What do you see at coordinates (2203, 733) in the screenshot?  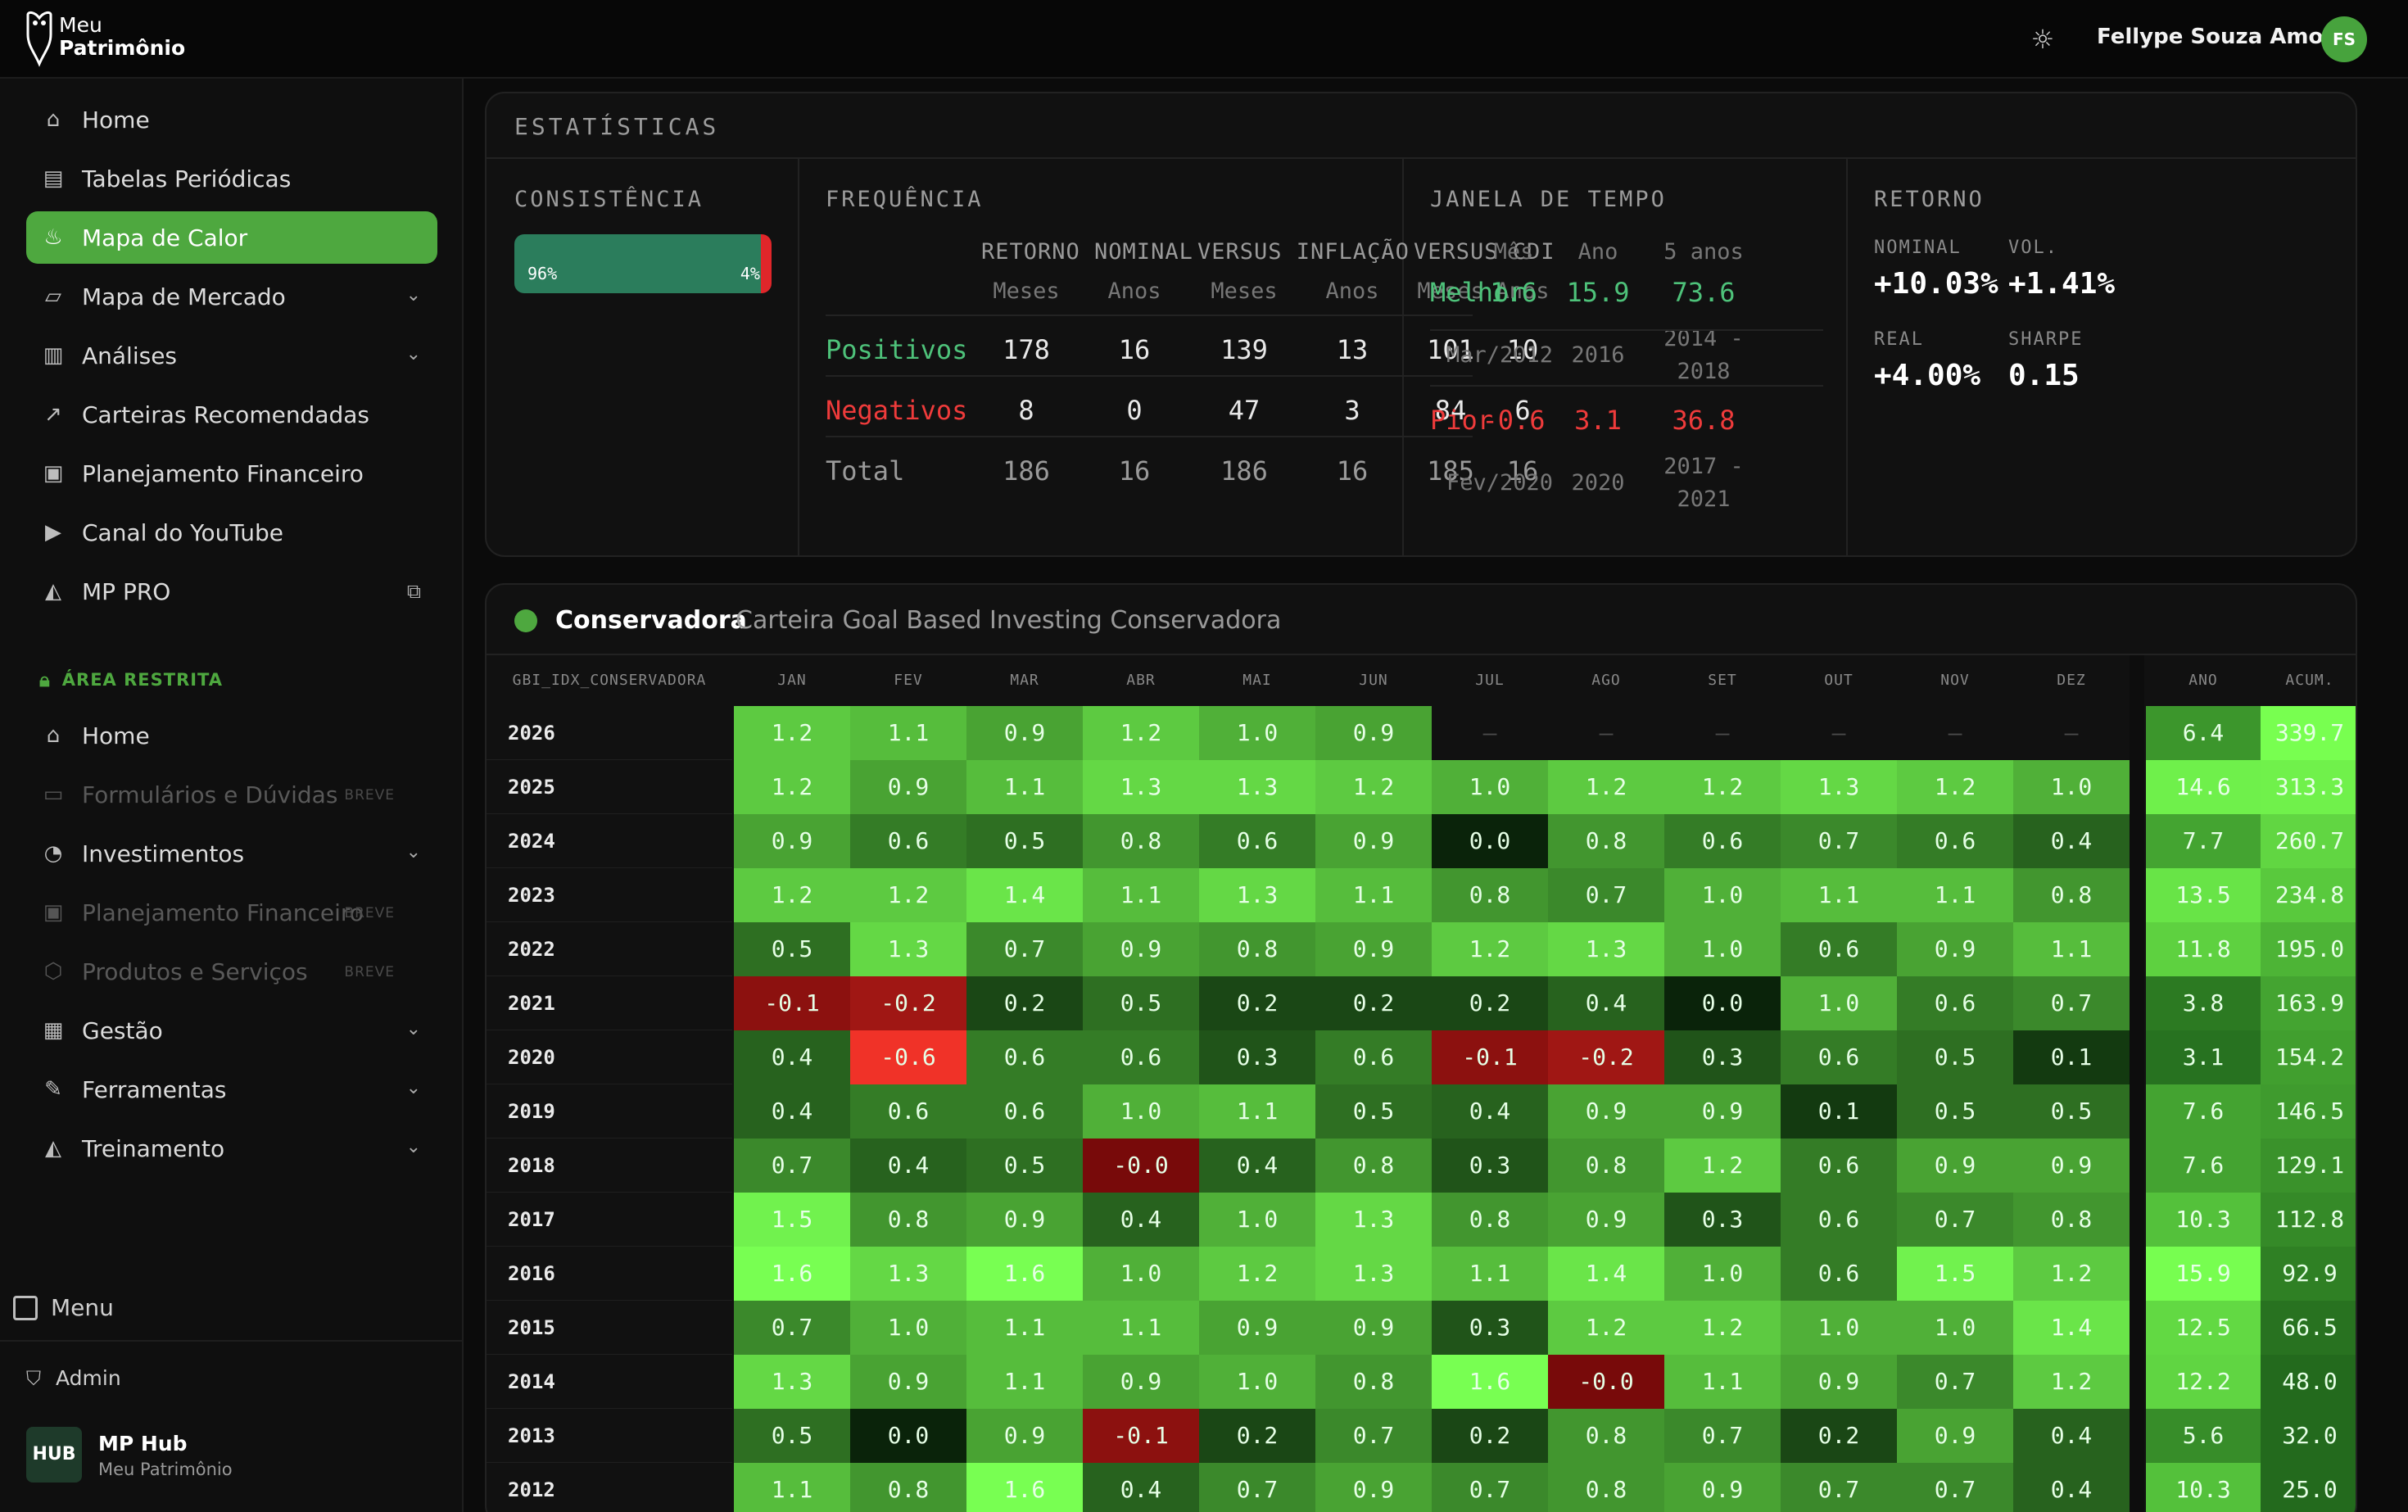 I see `ano-cell: 6.4` at bounding box center [2203, 733].